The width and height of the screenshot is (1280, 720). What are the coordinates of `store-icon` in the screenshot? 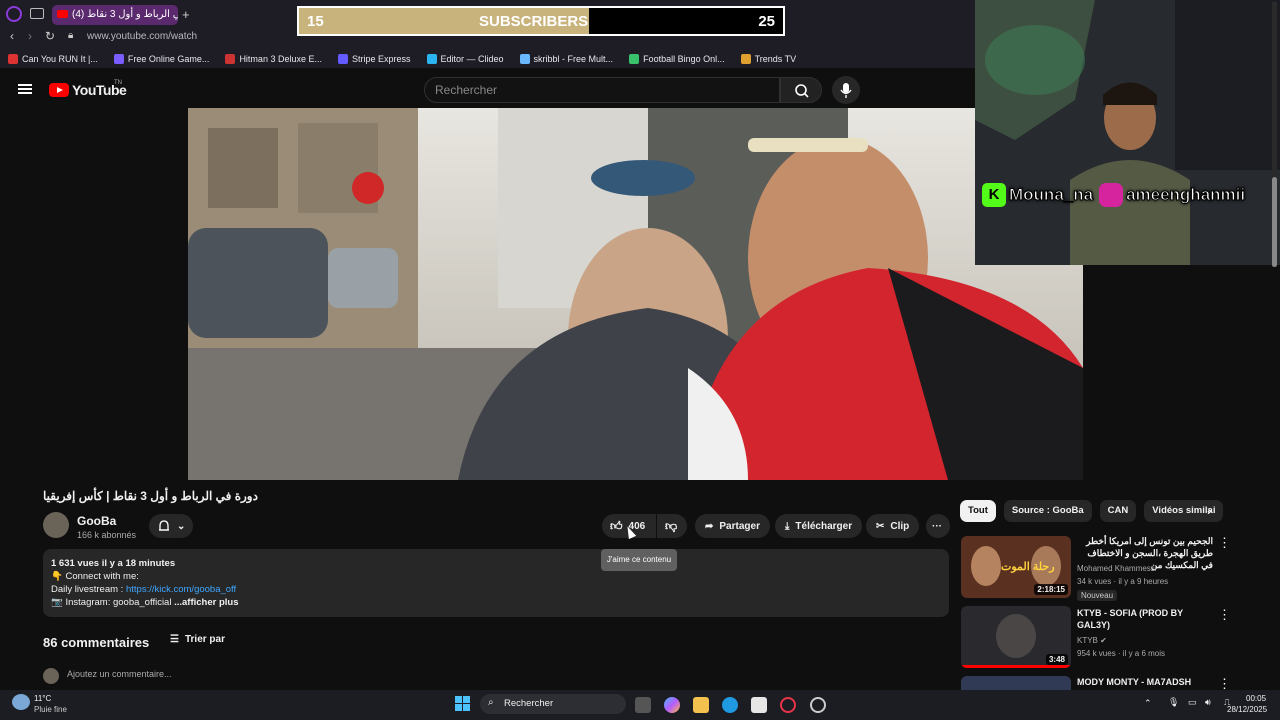 It's located at (759, 705).